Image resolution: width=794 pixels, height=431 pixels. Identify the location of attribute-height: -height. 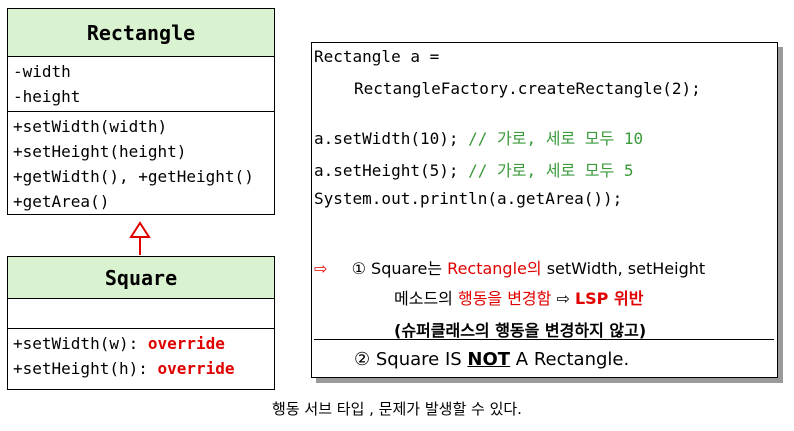
(47, 96).